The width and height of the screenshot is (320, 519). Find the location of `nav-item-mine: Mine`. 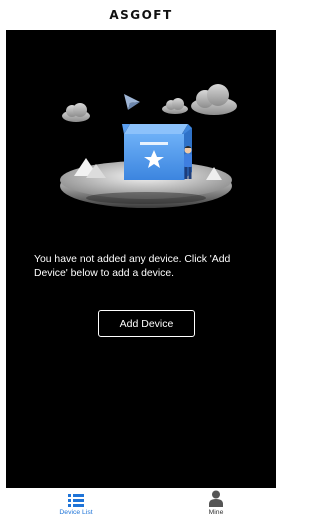

nav-item-mine: Mine is located at coordinates (216, 503).